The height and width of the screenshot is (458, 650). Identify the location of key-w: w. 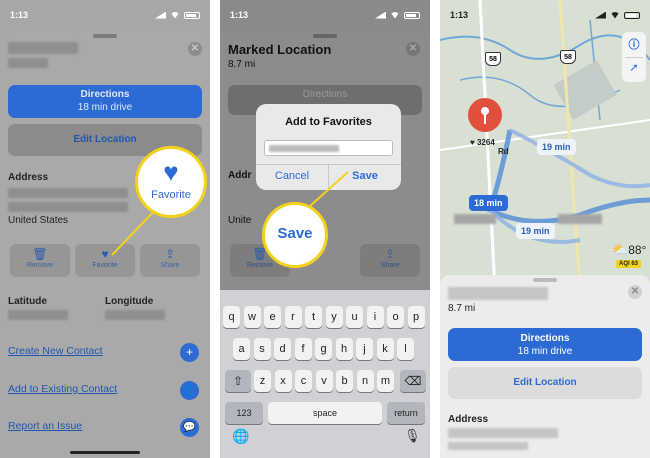
(252, 317).